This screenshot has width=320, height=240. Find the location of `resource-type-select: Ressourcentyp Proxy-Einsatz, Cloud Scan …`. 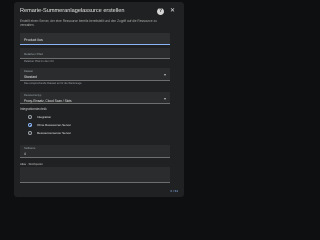

resource-type-select: Ressourcentyp Proxy-Einsatz, Cloud Scan … is located at coordinates (95, 98).